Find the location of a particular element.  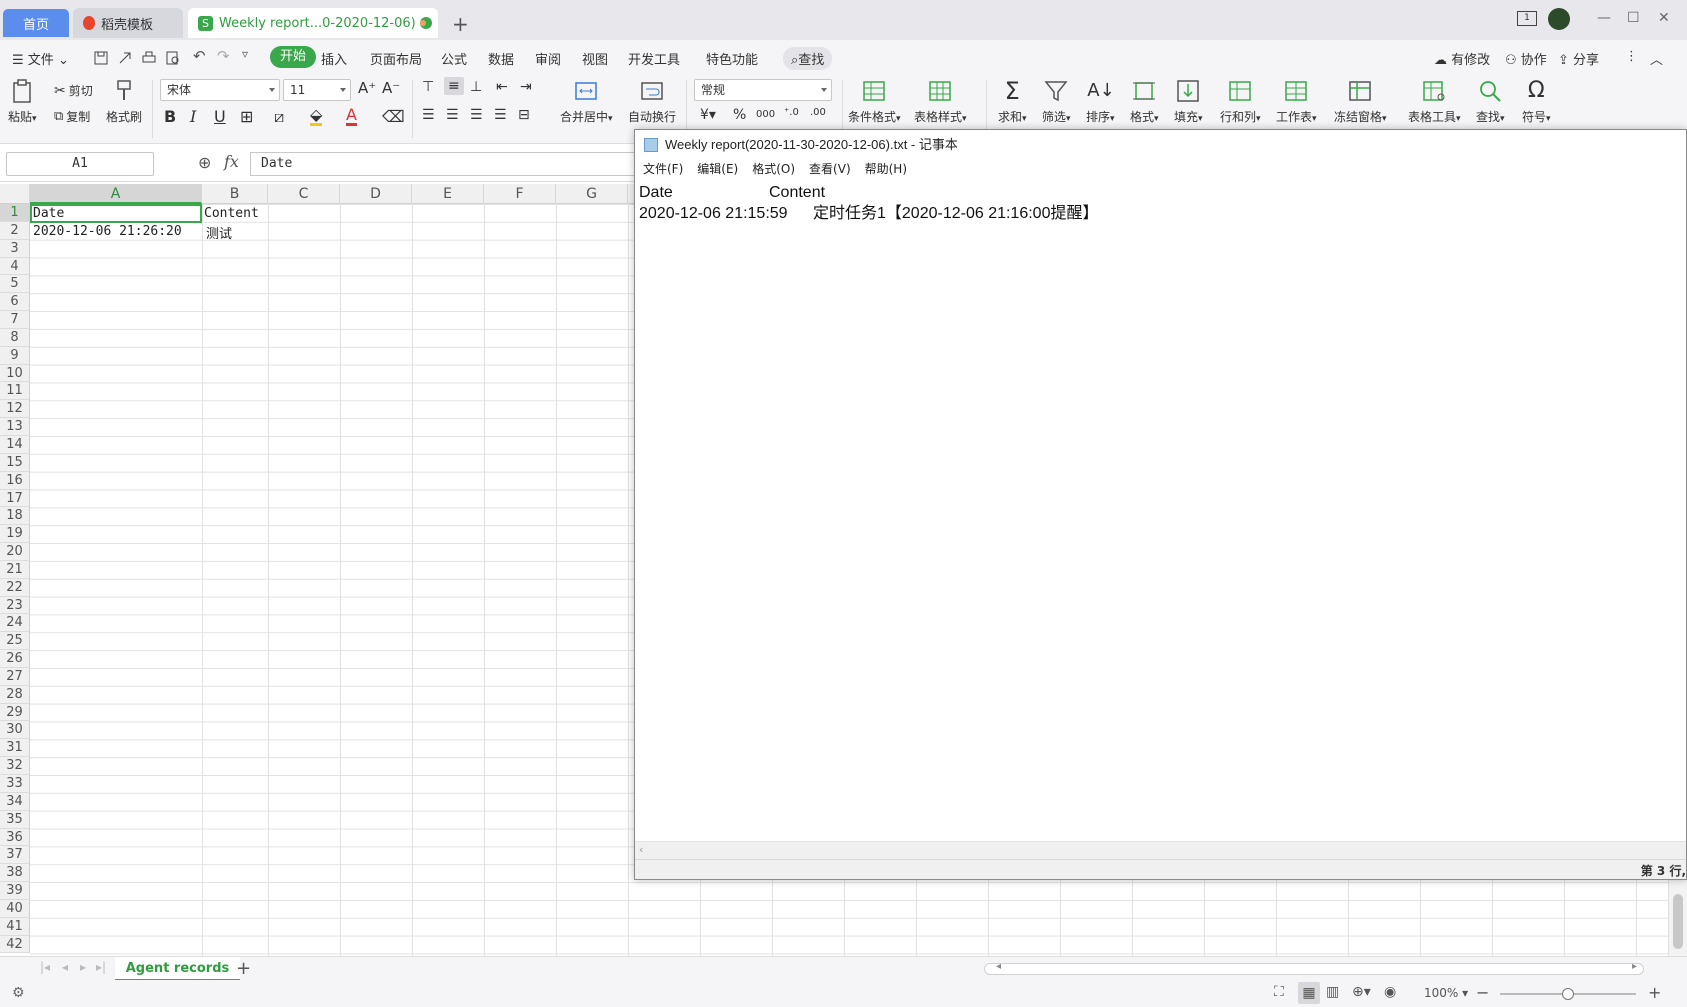

freeze-panes-button: 冻结窗格▾ is located at coordinates (1360, 101).